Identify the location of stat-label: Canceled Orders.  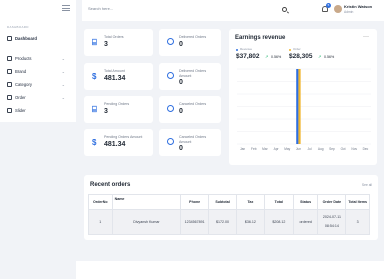
(193, 104).